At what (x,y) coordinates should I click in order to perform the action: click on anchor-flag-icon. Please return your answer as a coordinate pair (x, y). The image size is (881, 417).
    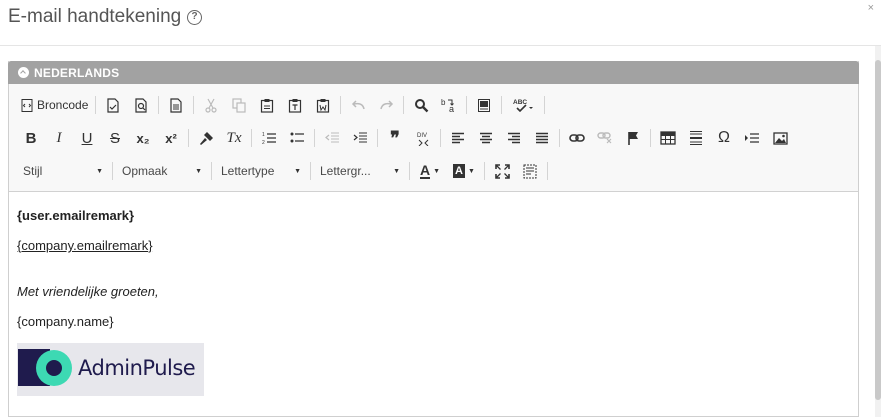
    Looking at the image, I should click on (633, 138).